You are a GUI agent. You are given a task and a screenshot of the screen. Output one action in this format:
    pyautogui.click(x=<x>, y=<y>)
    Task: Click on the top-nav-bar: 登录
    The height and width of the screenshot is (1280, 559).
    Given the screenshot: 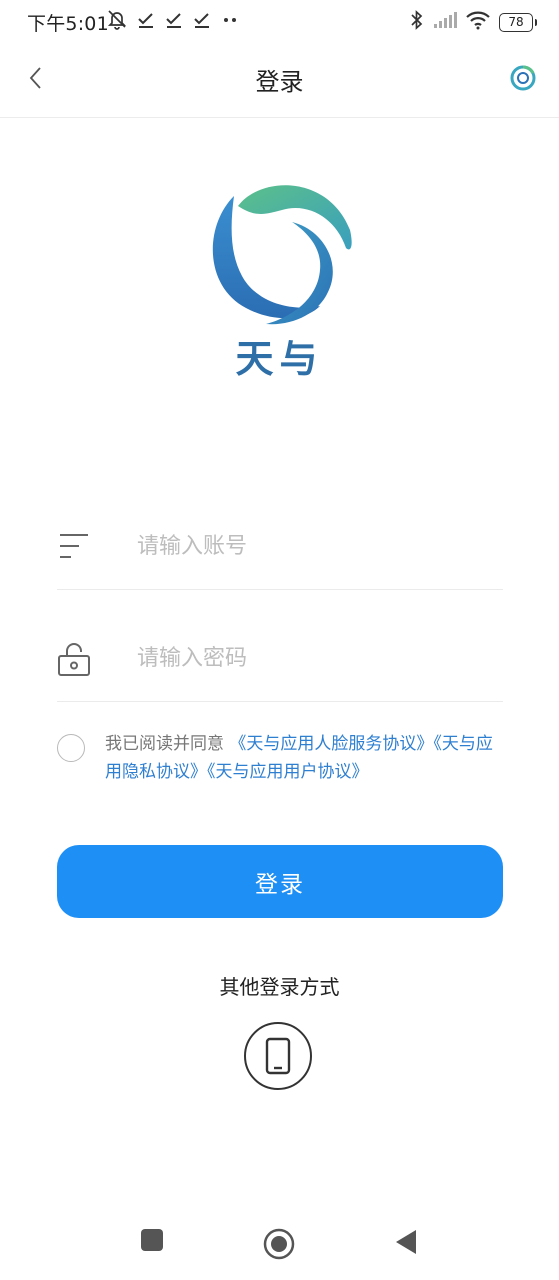 What is the action you would take?
    pyautogui.click(x=279, y=80)
    